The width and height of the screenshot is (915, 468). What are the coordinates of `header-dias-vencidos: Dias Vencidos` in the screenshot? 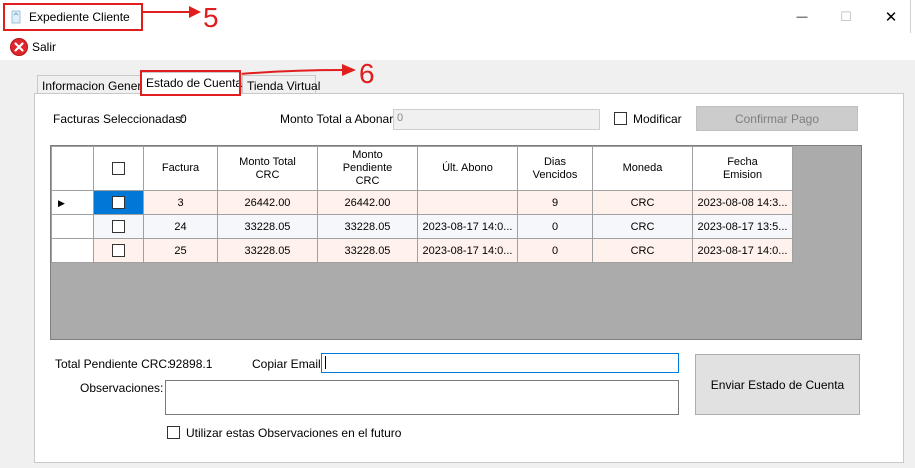 It's located at (555, 168).